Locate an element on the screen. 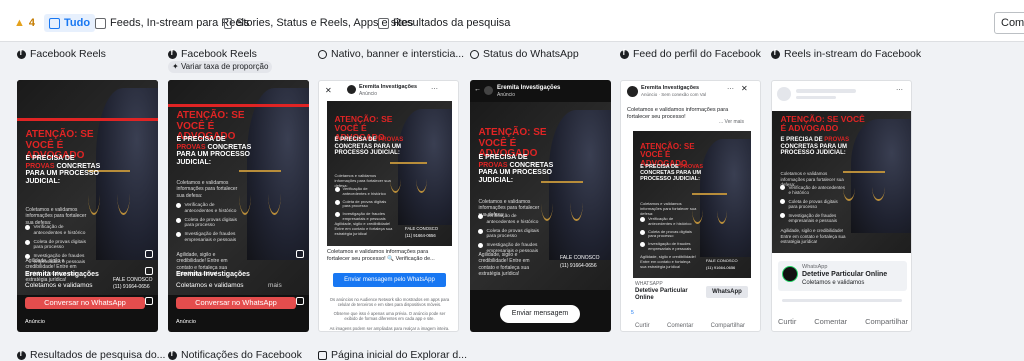 Image resolution: width=1024 pixels, height=361 pixels. filter-search: Resultados da pesquisa is located at coordinates (444, 23).